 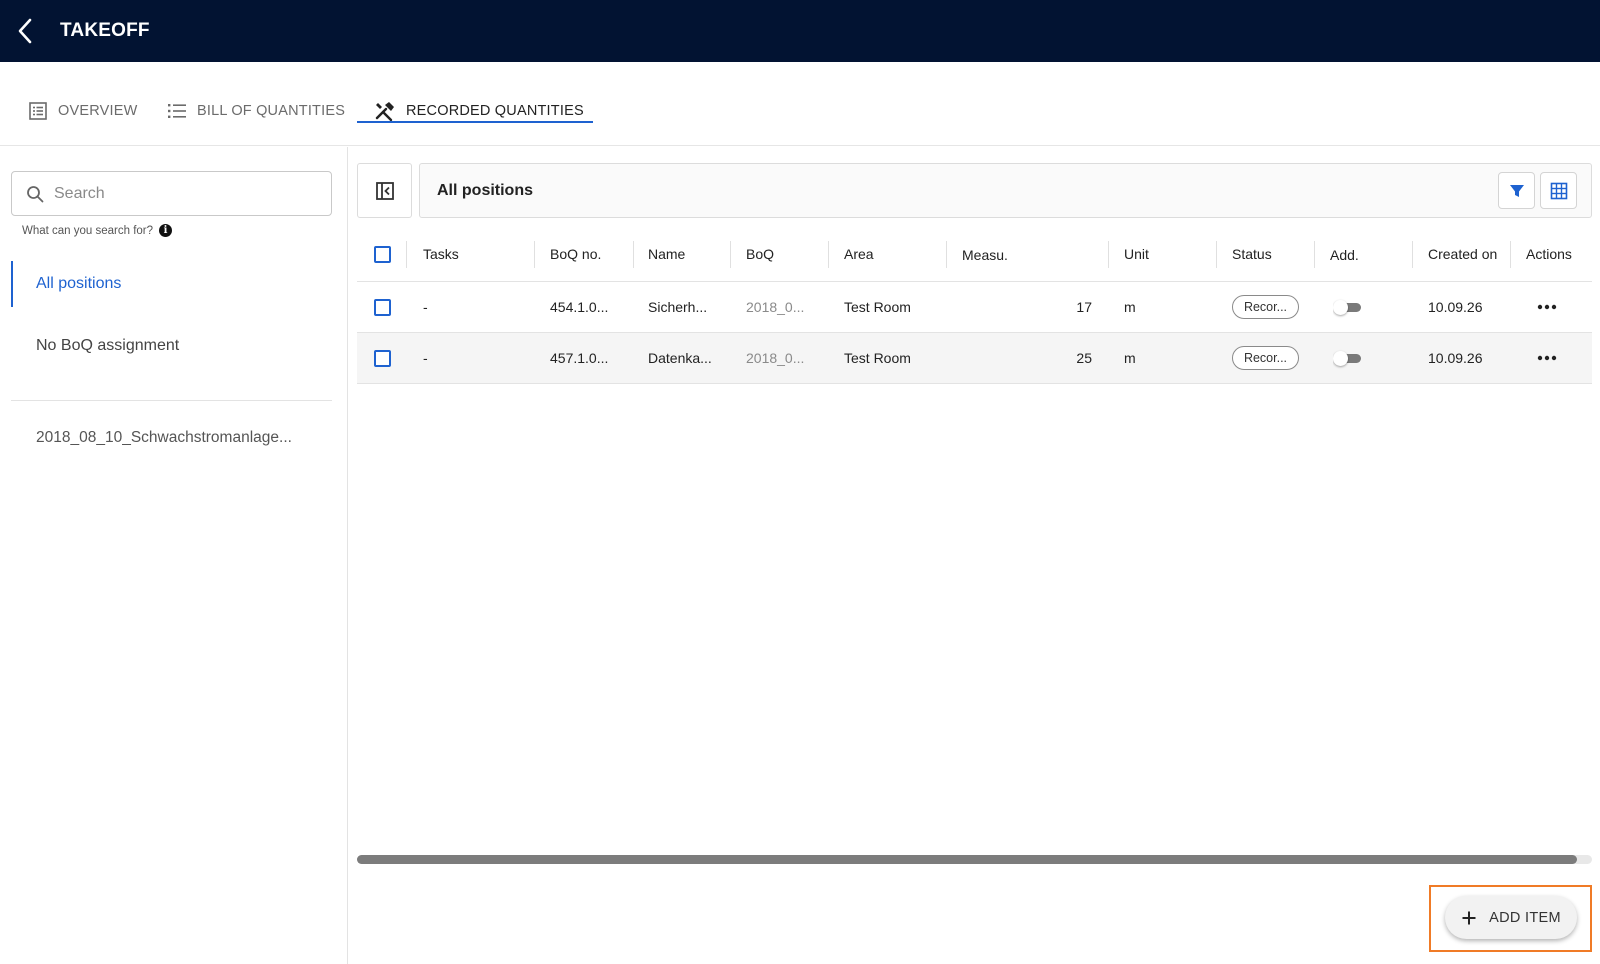 I want to click on add-item-button: ADD ITEM, so click(x=1511, y=917).